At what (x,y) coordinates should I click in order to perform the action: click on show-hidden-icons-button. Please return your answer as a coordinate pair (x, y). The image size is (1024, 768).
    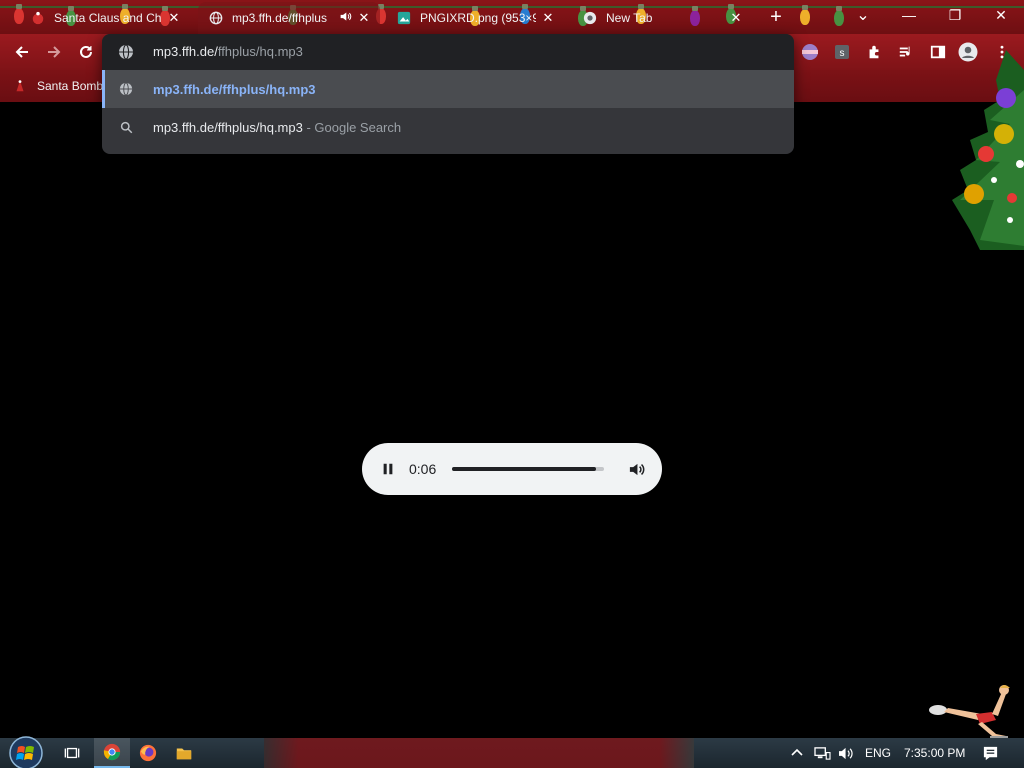
    Looking at the image, I should click on (797, 753).